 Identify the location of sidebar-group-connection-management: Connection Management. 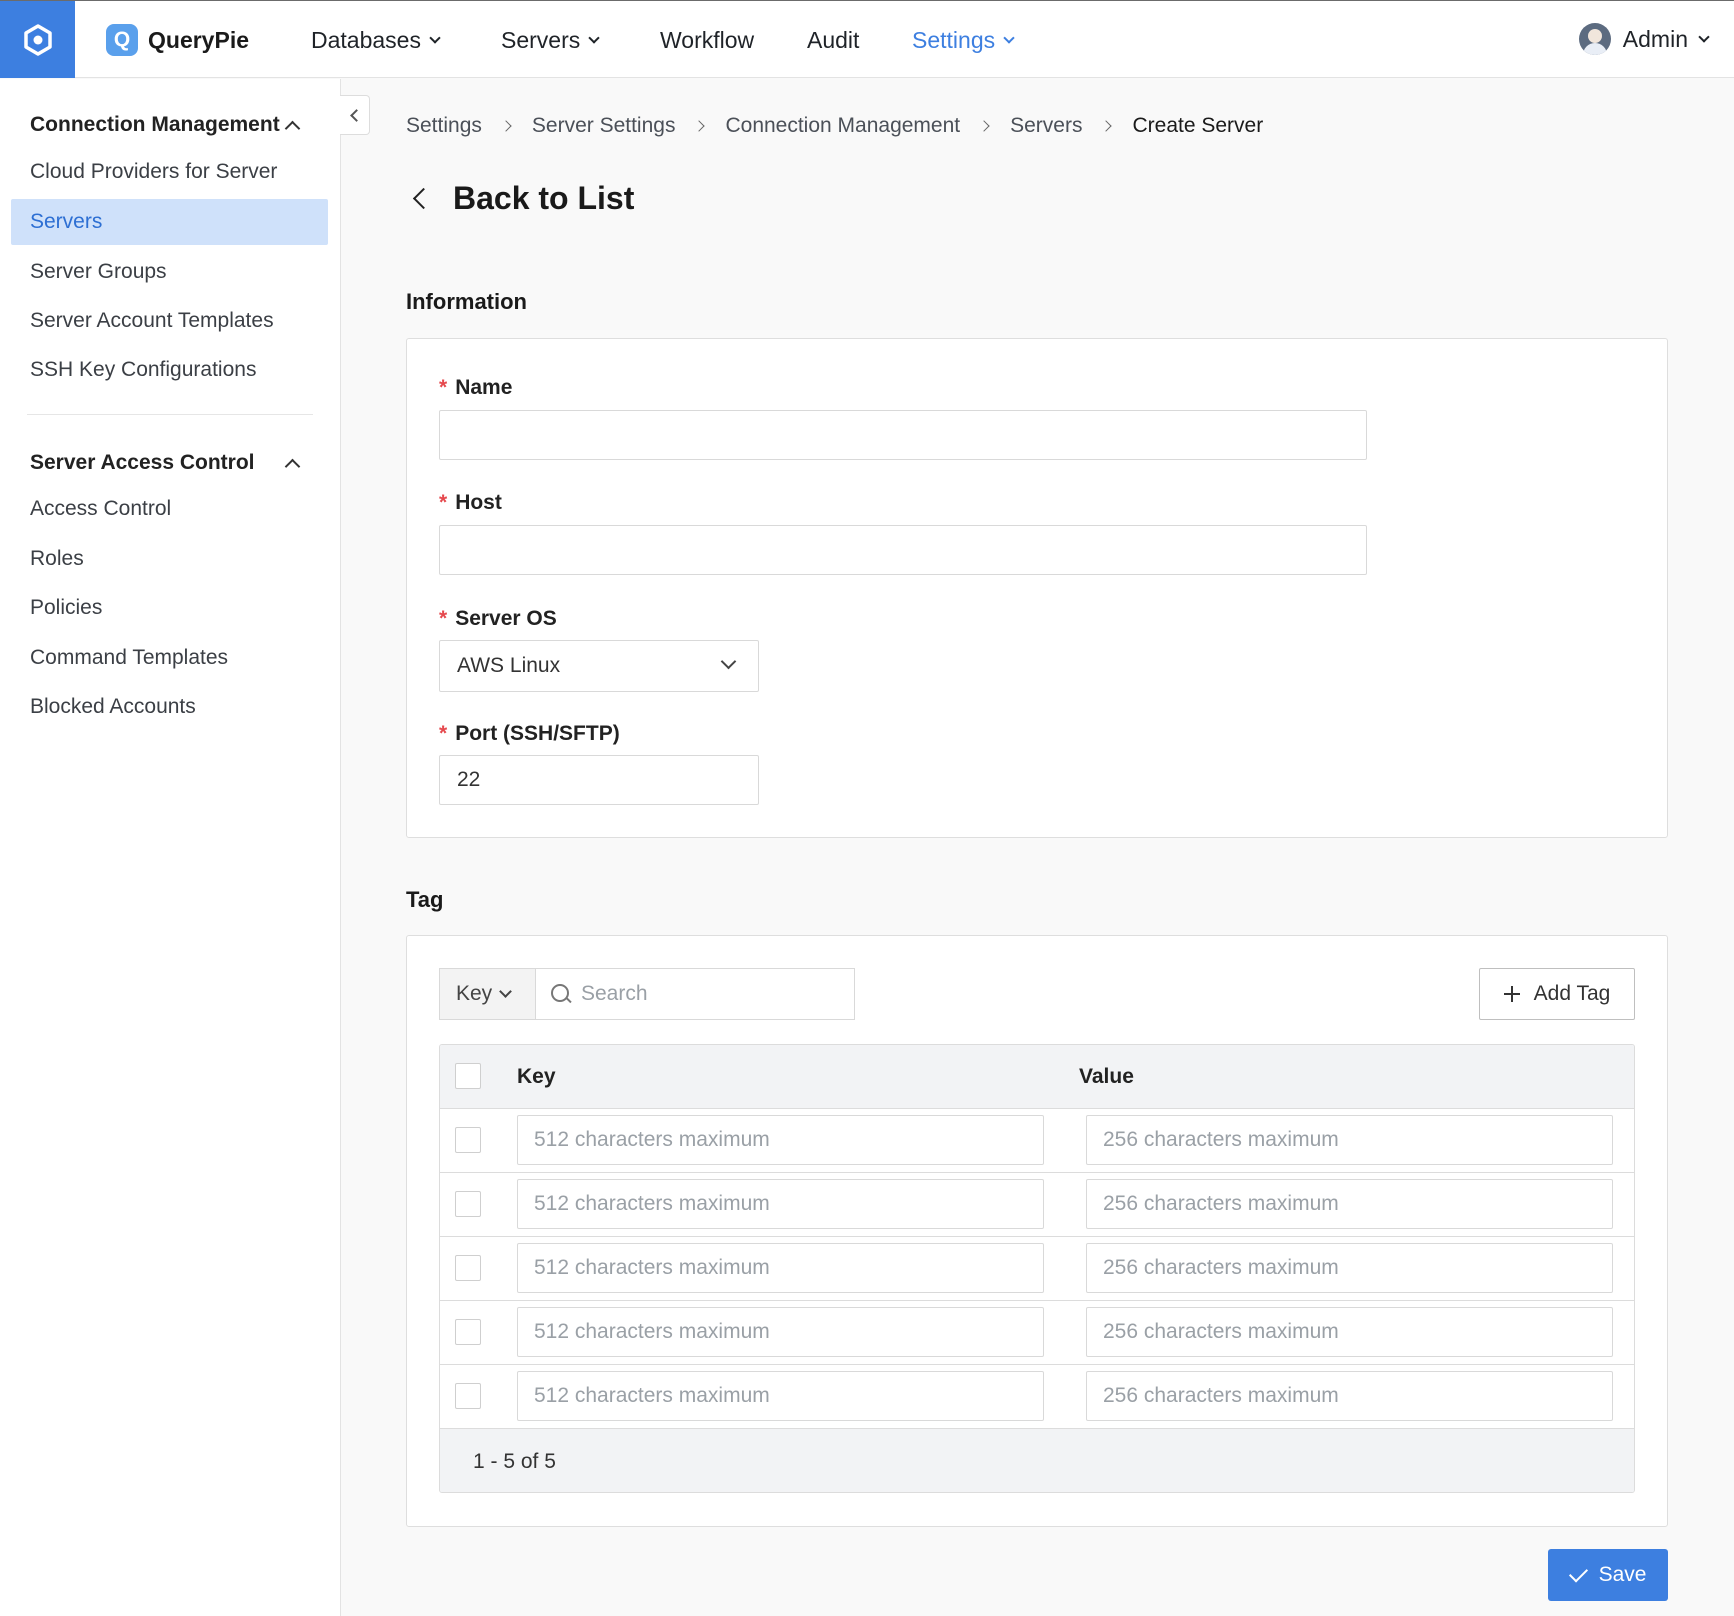
(168, 125).